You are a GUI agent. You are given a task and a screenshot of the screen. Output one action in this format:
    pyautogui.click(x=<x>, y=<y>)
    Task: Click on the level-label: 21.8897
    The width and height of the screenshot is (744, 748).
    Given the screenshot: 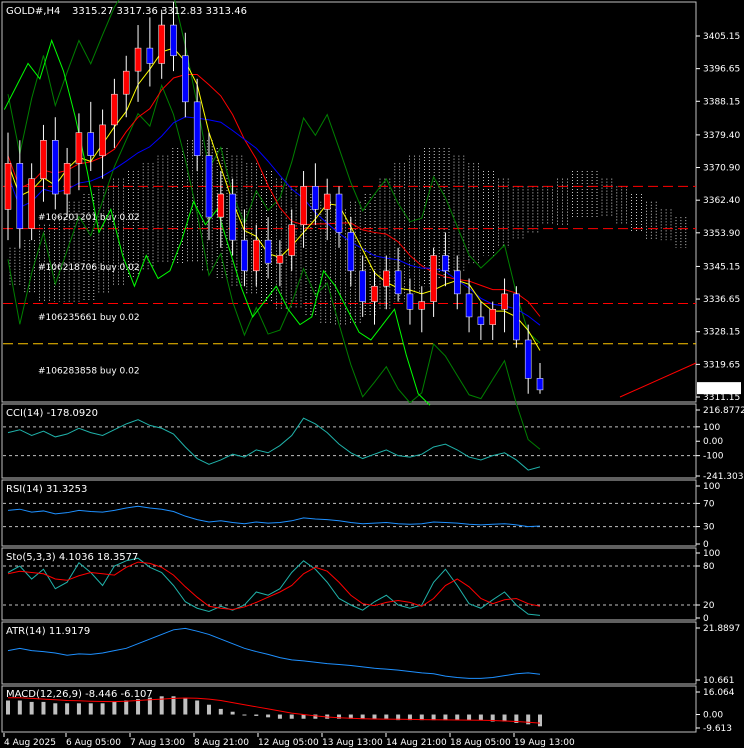 What is the action you would take?
    pyautogui.click(x=721, y=629)
    